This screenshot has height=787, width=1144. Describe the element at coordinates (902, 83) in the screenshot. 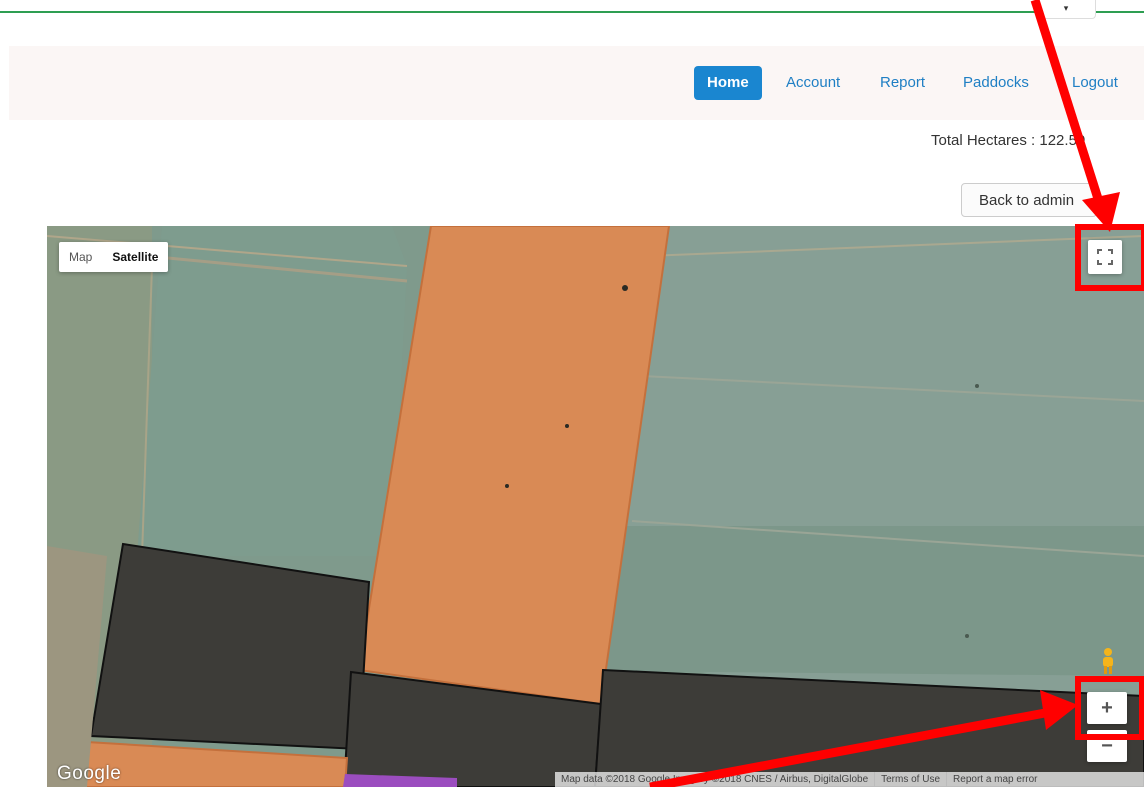

I see `nav-report: Report` at that location.